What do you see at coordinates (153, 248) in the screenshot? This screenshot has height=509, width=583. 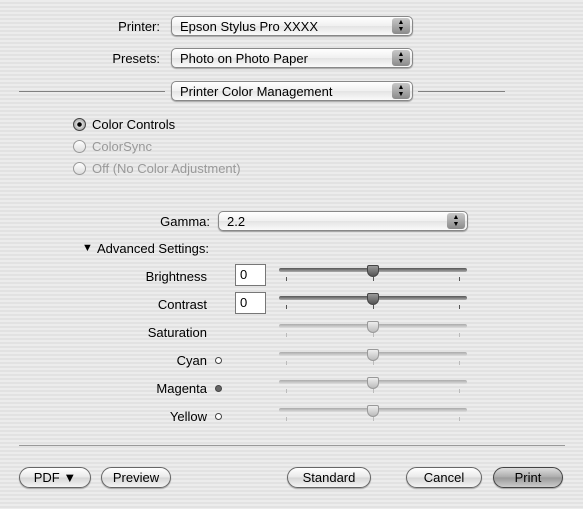 I see `advanced-settings-label: Advanced Settings:` at bounding box center [153, 248].